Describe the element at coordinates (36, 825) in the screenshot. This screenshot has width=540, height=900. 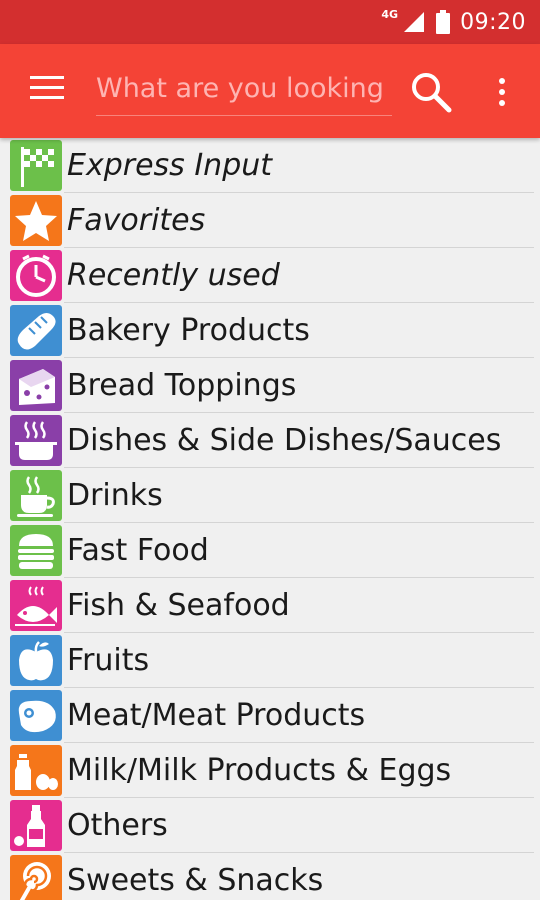
I see `bottle-icon` at that location.